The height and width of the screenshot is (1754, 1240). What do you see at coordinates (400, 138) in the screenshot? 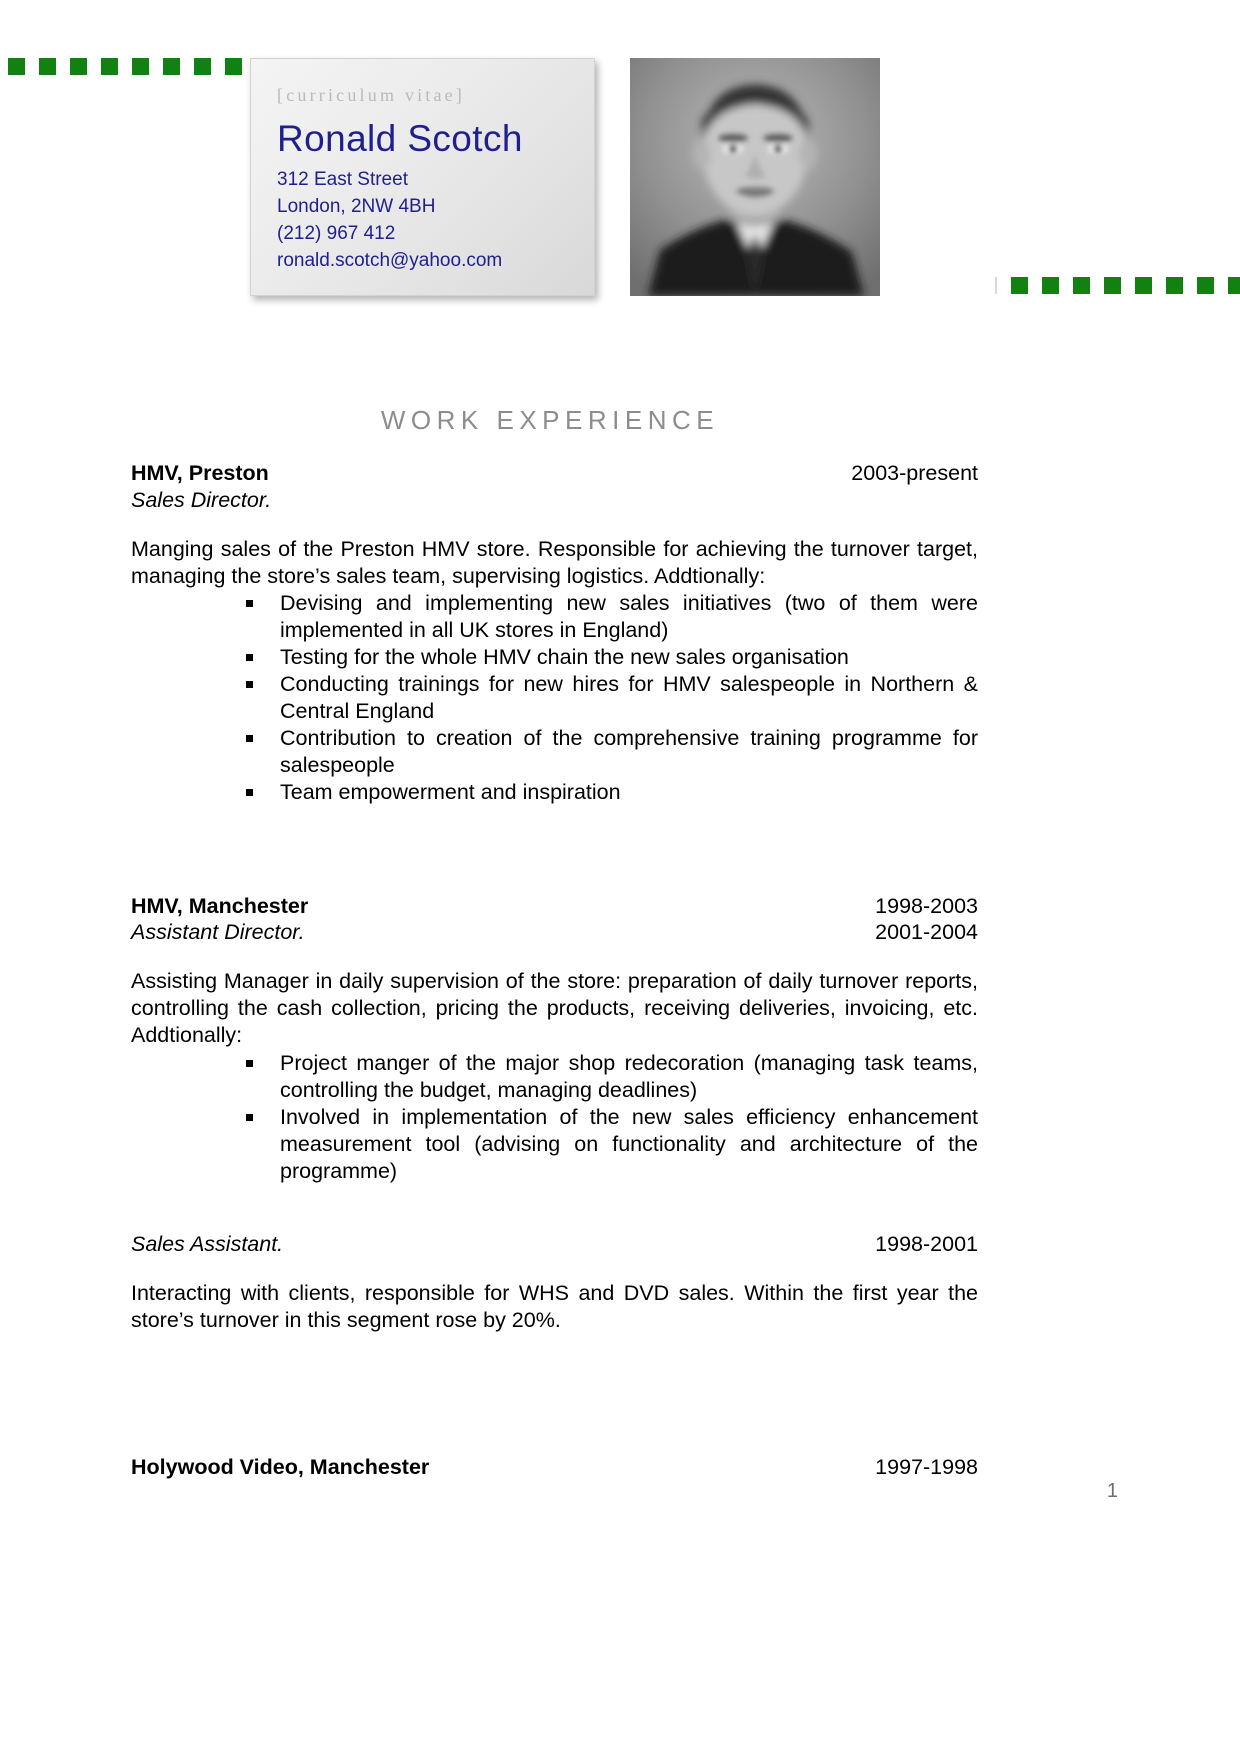
I see `candidate-name: Ronald Scotch` at bounding box center [400, 138].